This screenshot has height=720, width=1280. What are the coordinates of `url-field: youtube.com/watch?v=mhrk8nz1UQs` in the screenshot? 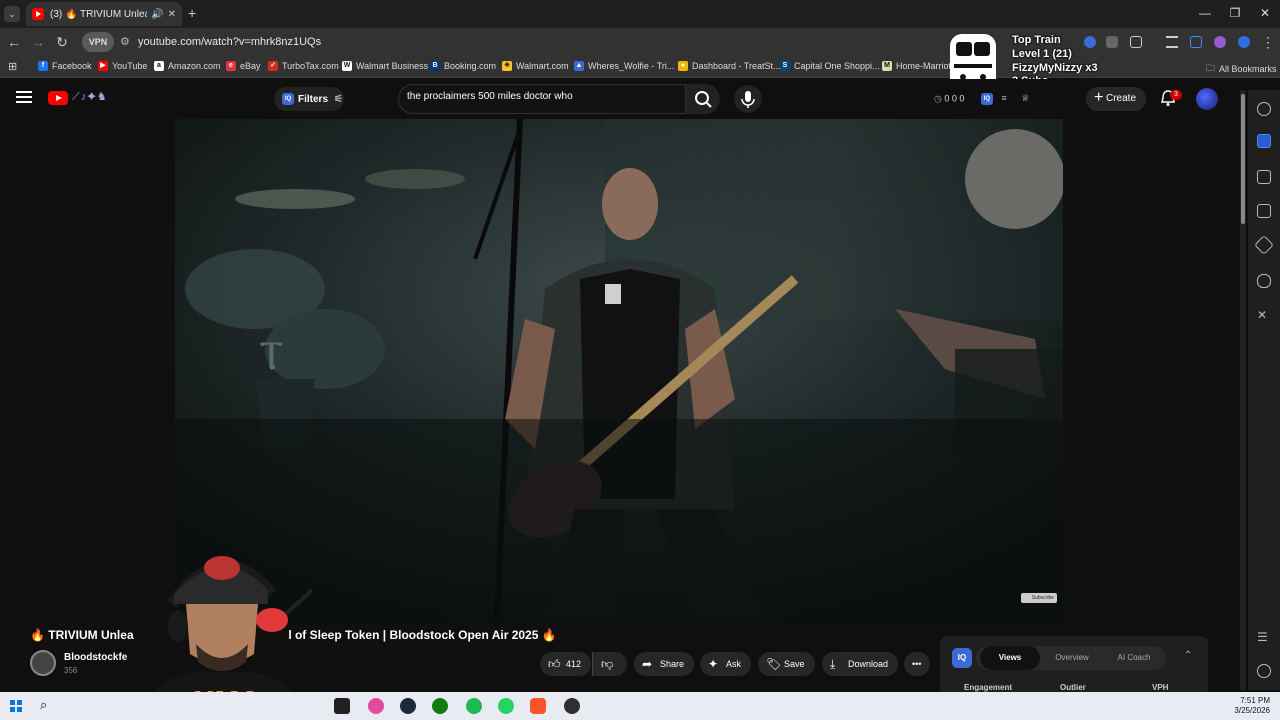 It's located at (229, 42).